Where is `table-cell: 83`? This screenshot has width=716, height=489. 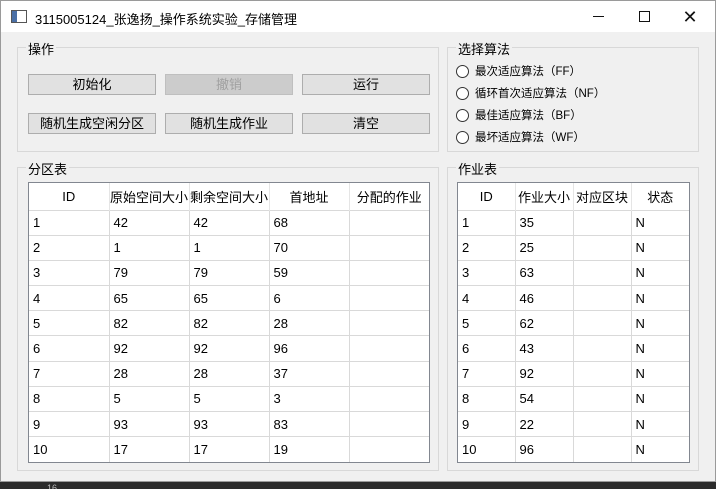 table-cell: 83 is located at coordinates (309, 423).